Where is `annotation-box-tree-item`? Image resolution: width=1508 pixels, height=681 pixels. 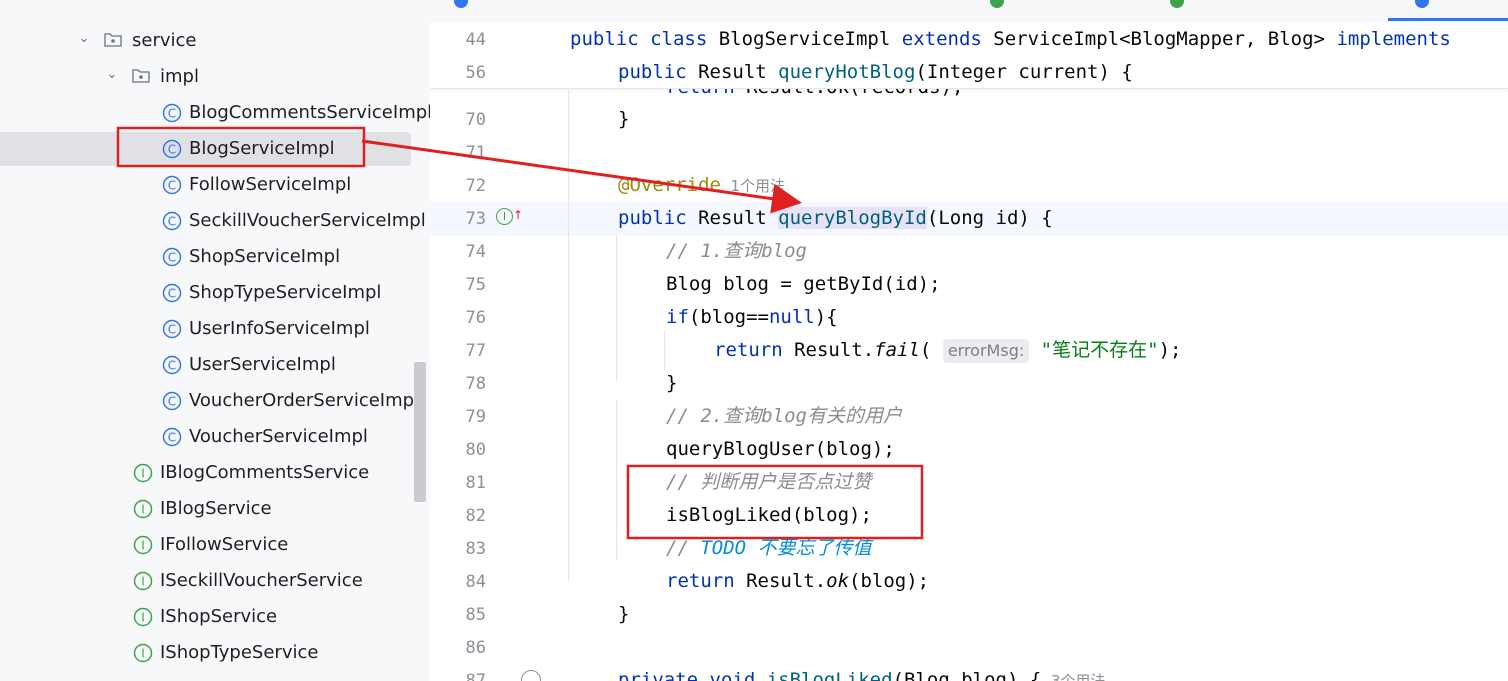
annotation-box-tree-item is located at coordinates (241, 147).